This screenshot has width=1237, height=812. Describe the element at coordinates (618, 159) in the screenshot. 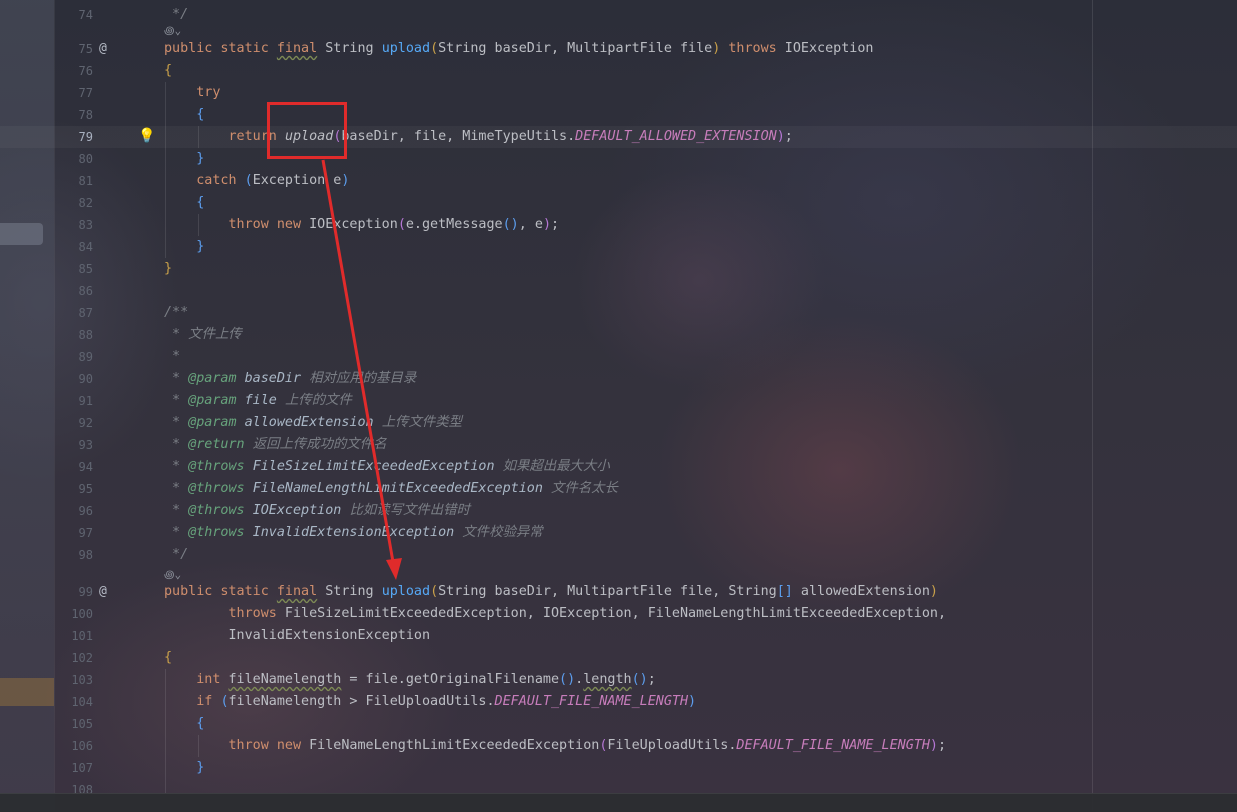

I see `code-line: 80 }` at that location.